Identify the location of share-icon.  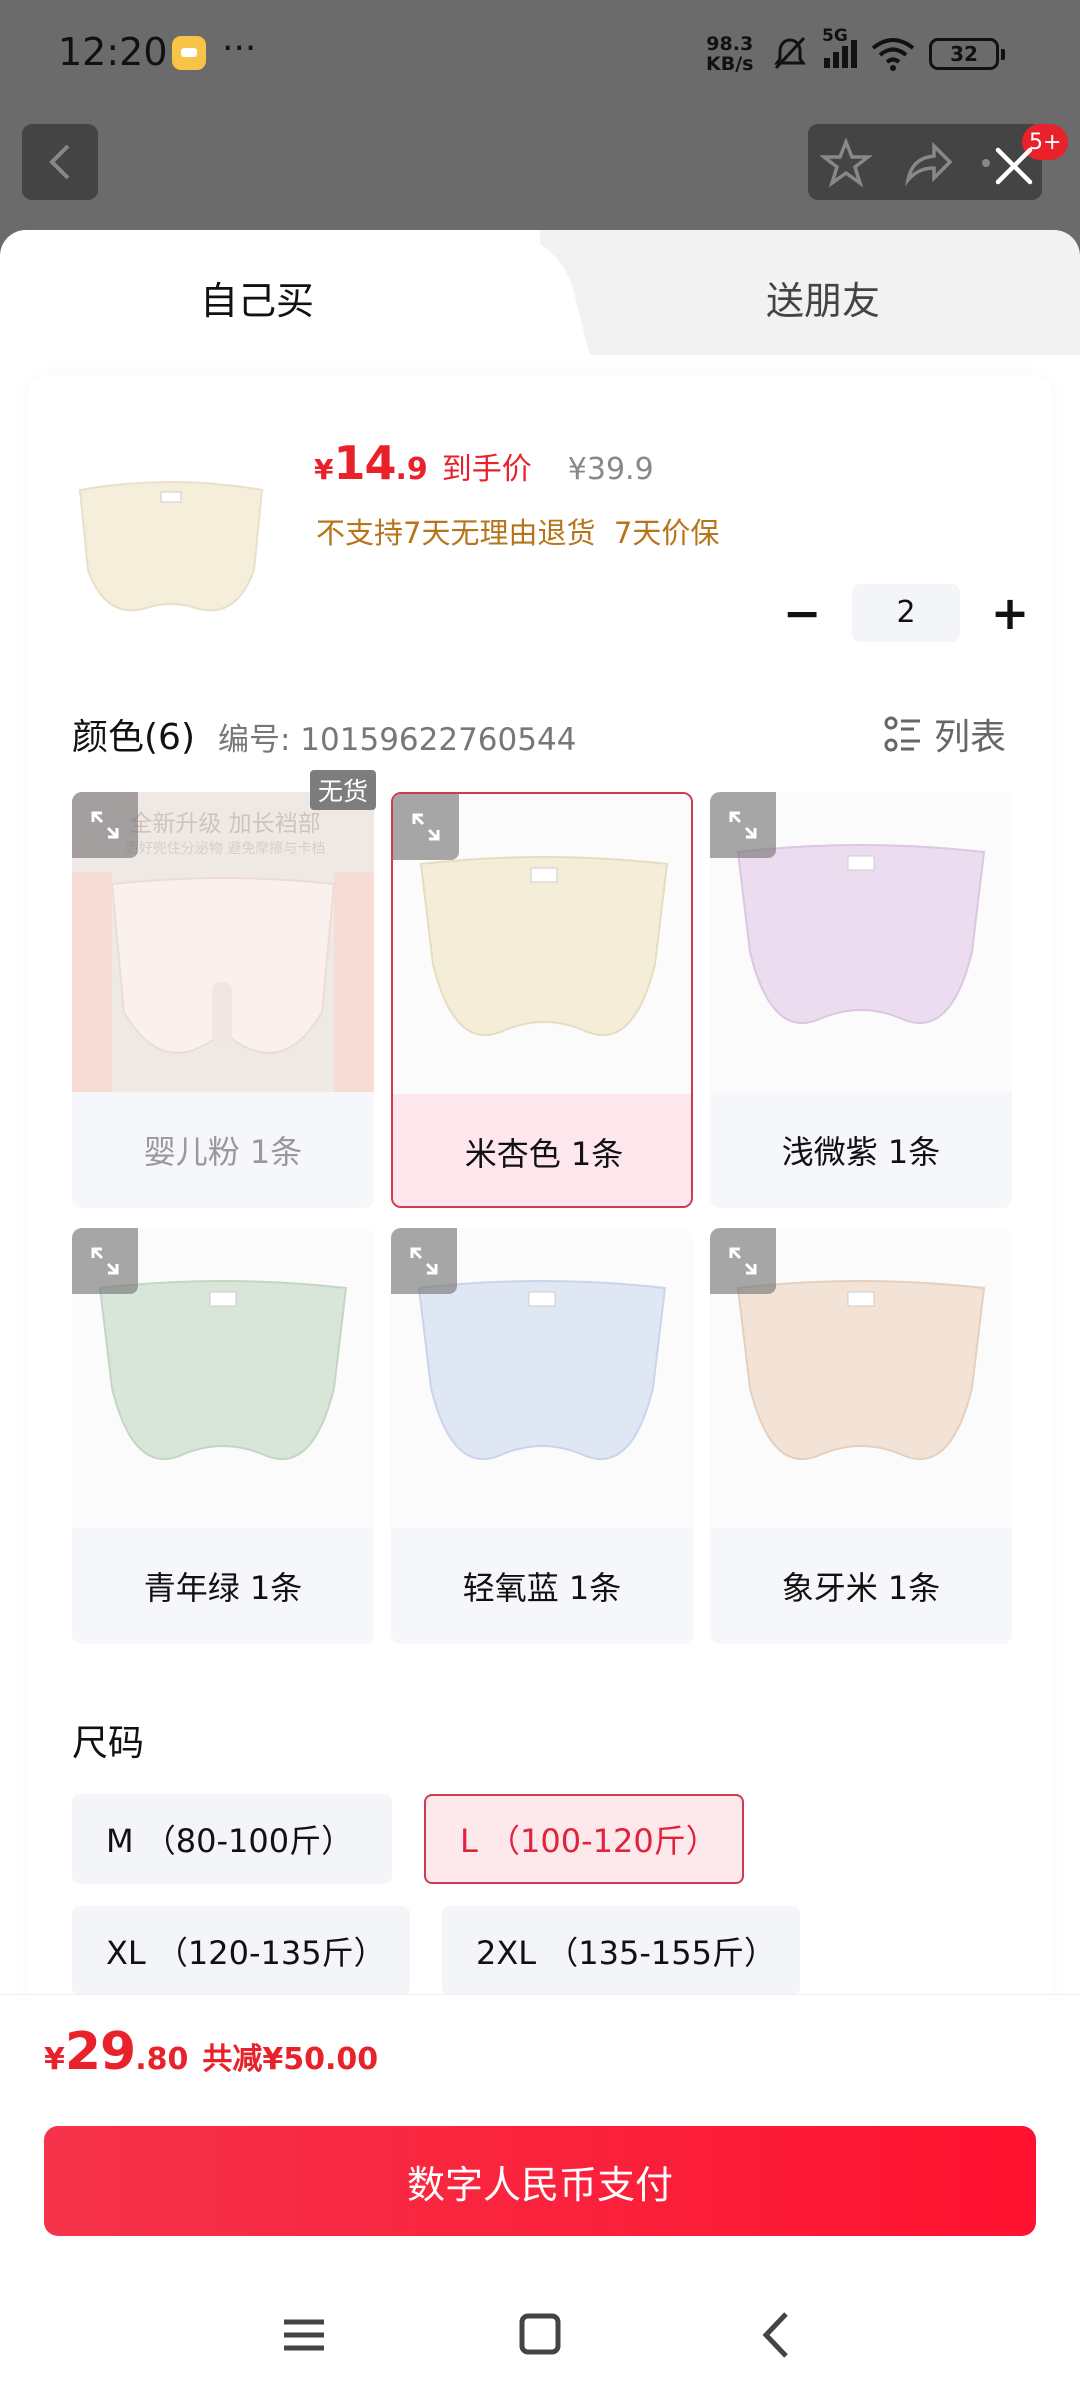
(928, 163).